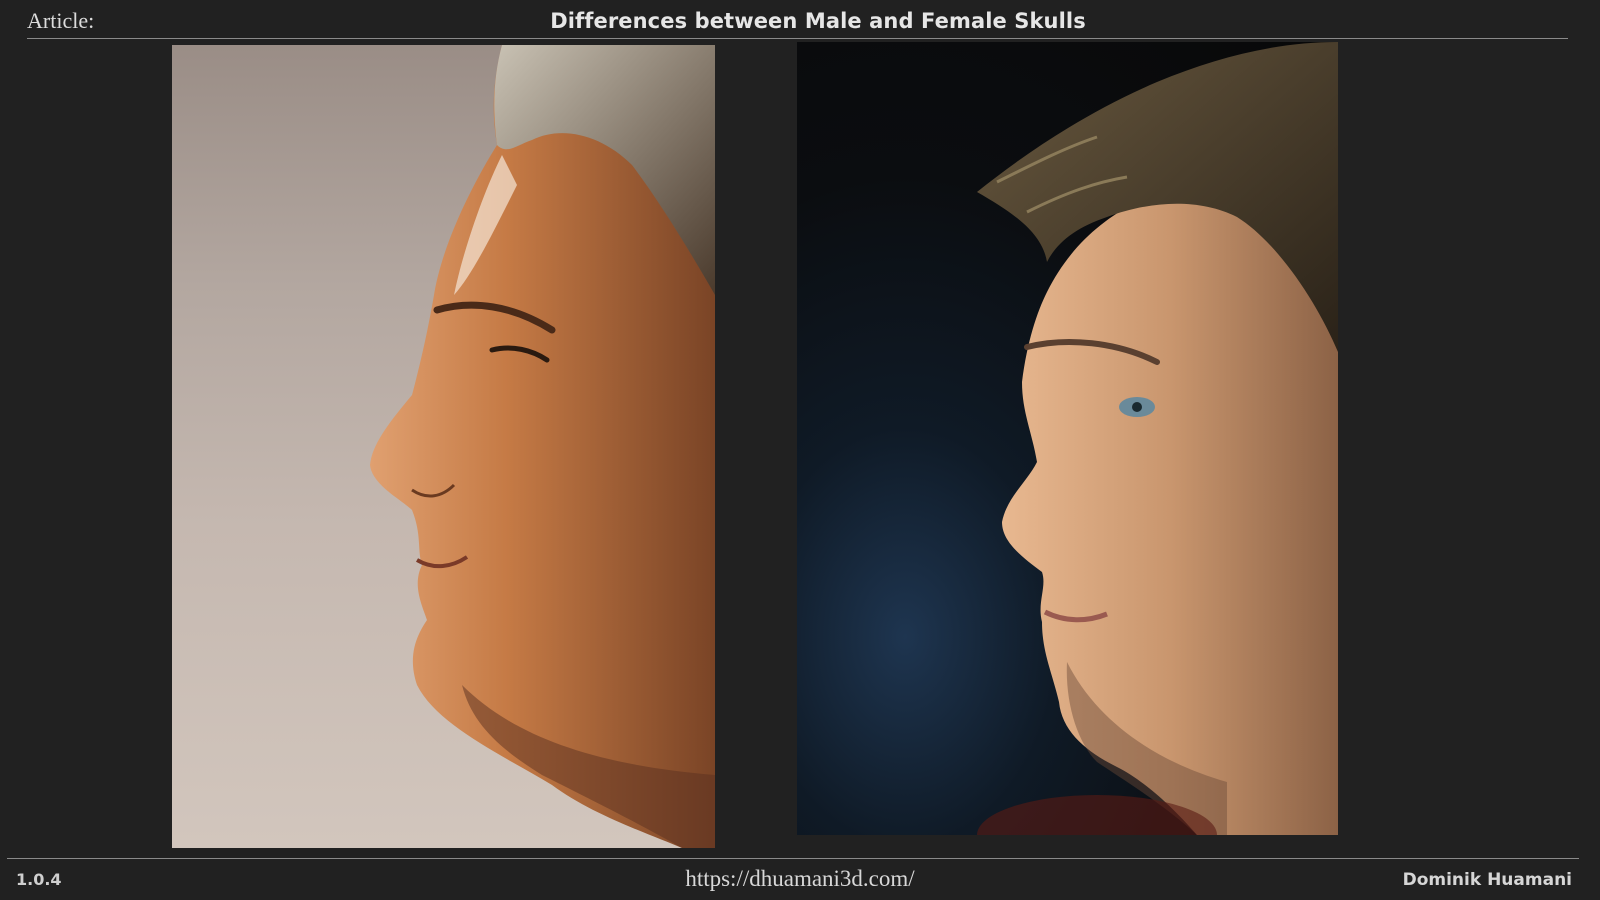  What do you see at coordinates (800, 878) in the screenshot?
I see `website-url: https://dhuamani3d.com/` at bounding box center [800, 878].